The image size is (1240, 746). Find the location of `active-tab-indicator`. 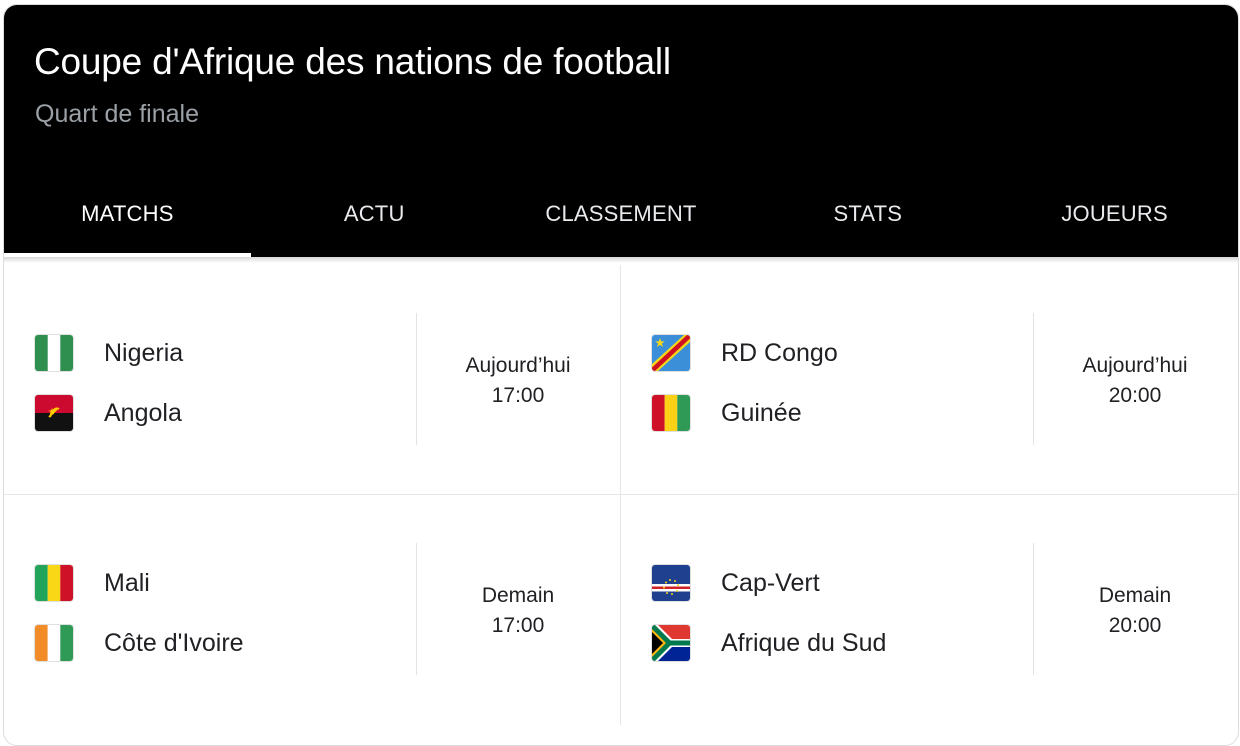

active-tab-indicator is located at coordinates (127, 255).